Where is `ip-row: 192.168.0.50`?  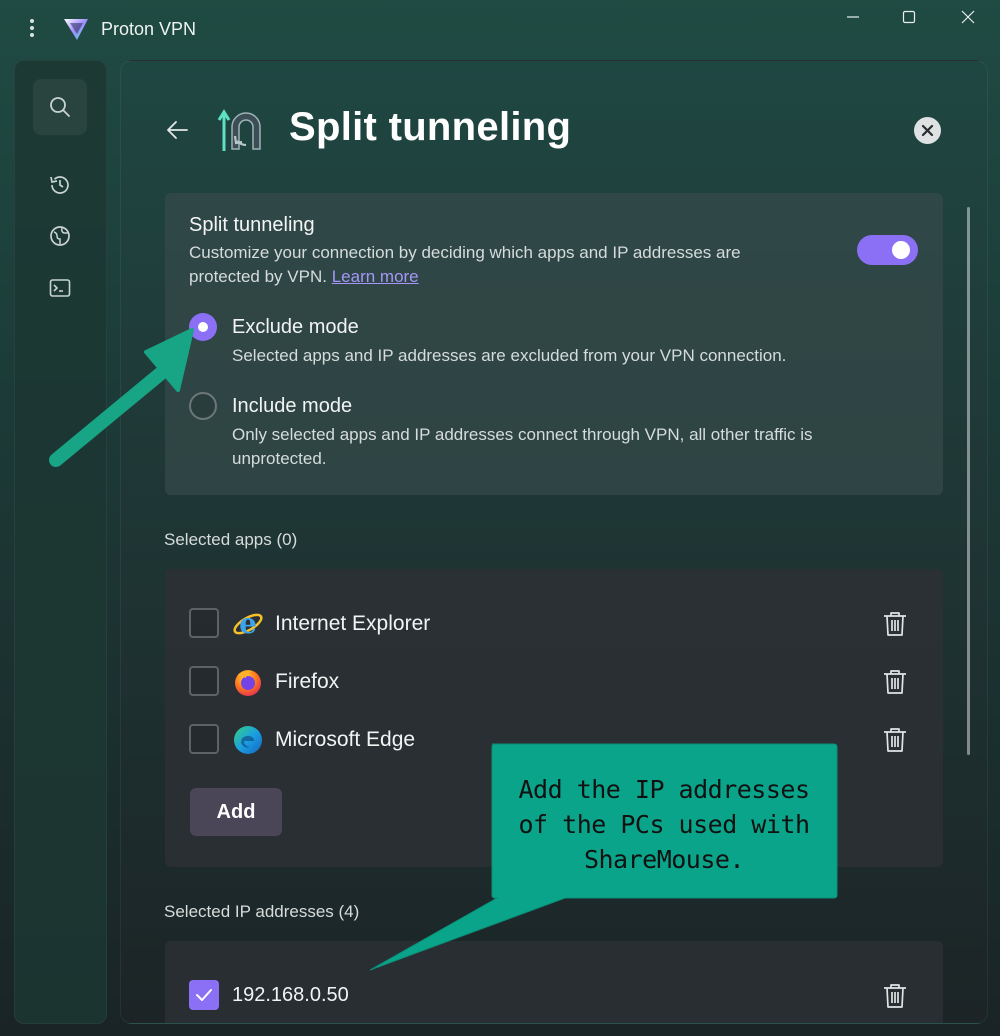 ip-row: 192.168.0.50 is located at coordinates (554, 996).